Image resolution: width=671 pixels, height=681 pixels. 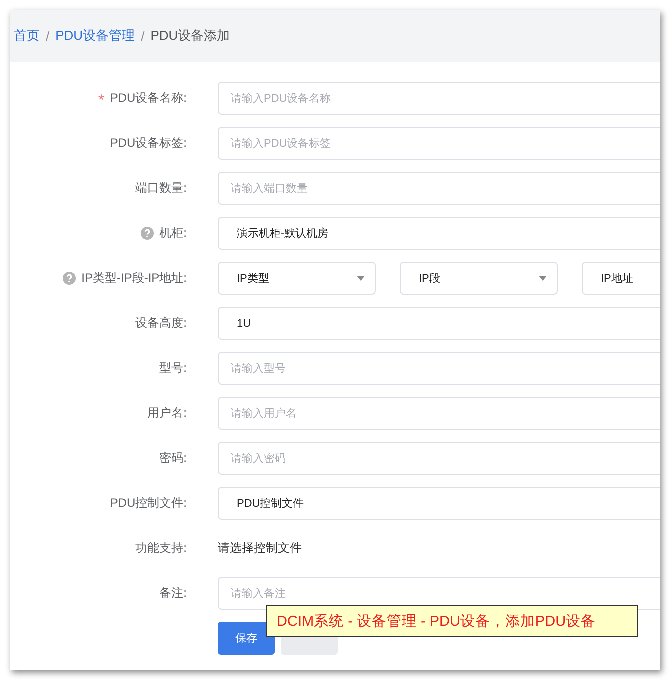 What do you see at coordinates (173, 368) in the screenshot?
I see `field-label: 型号:` at bounding box center [173, 368].